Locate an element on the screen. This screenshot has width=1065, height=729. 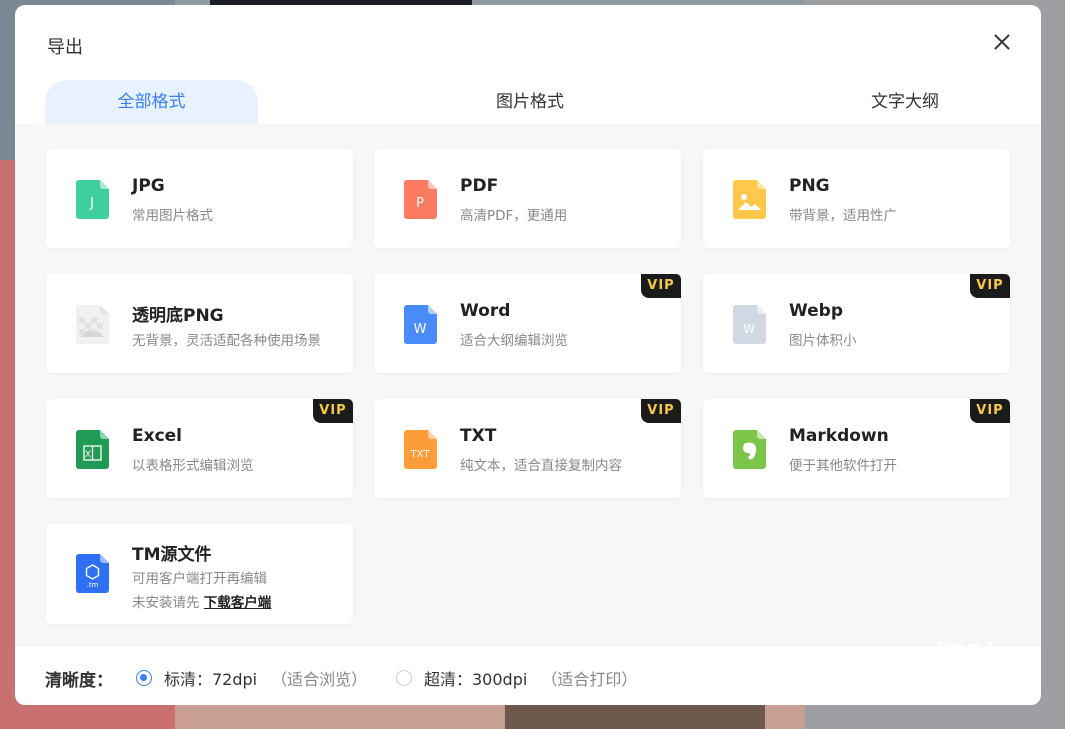
format-card-txt: TXT TXT 纯文本，适合直接复制内容 VIP is located at coordinates (527, 448).